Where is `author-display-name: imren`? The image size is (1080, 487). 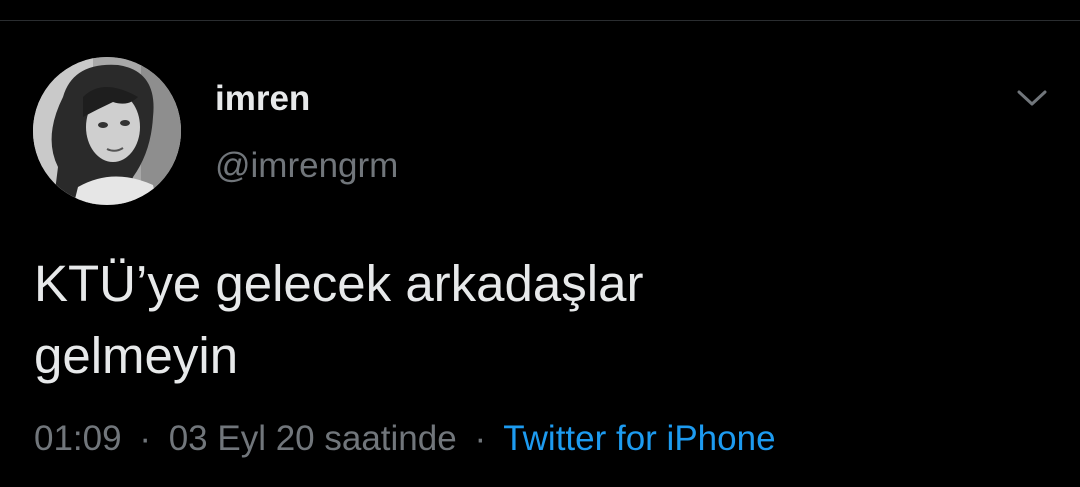
author-display-name: imren is located at coordinates (262, 99).